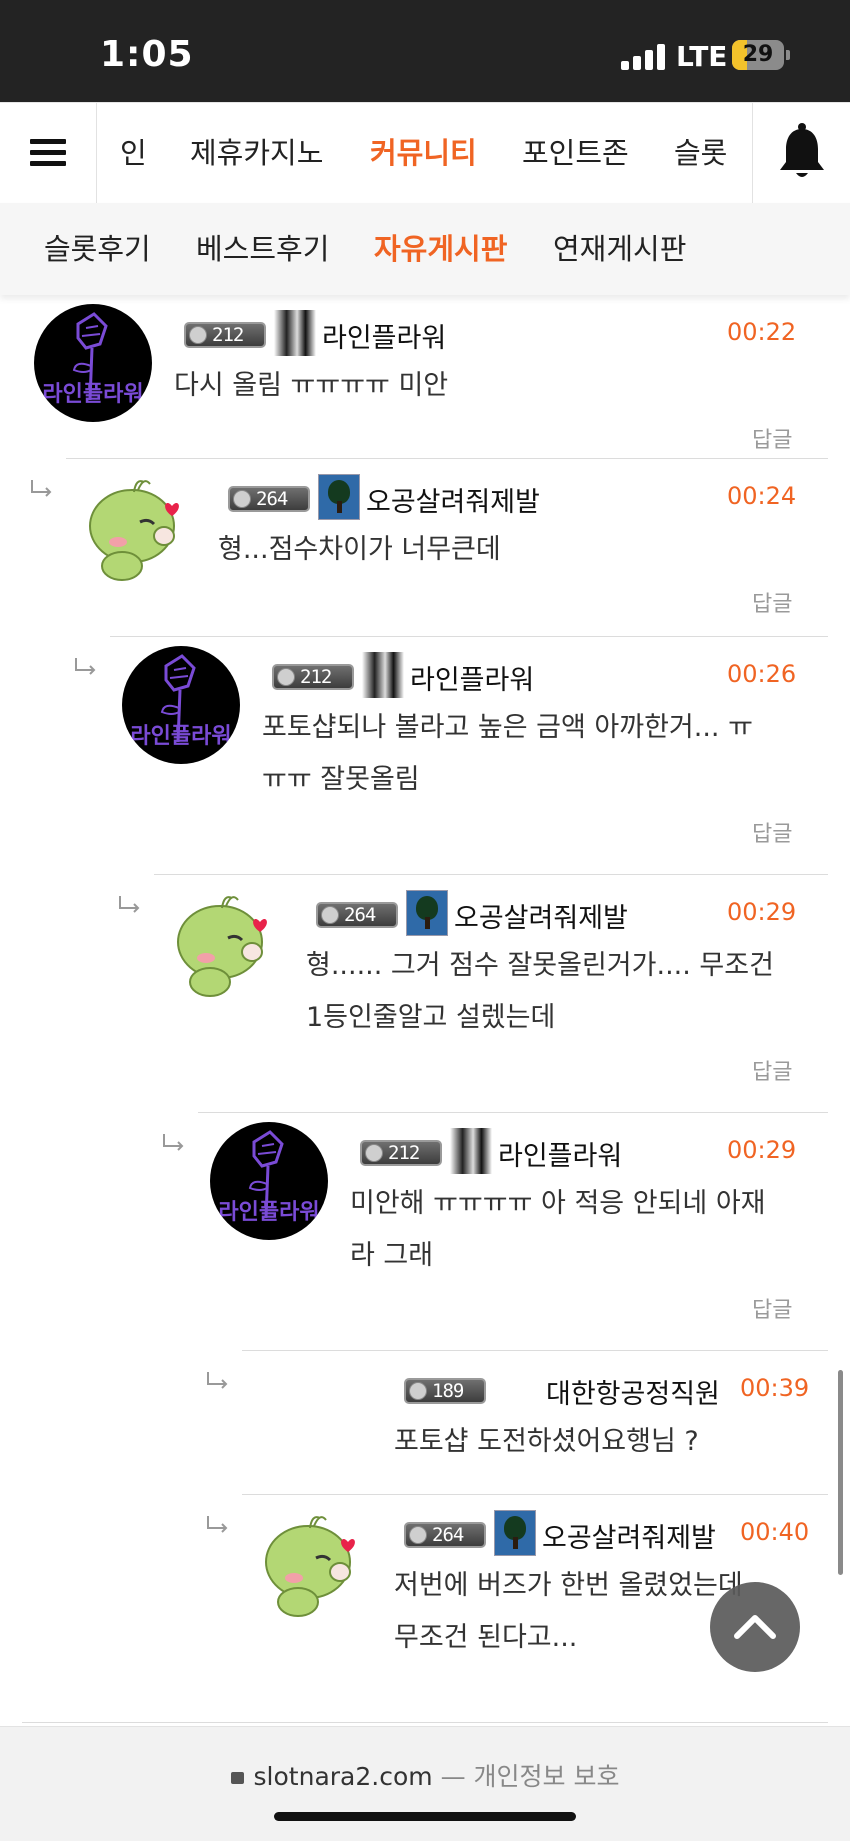  Describe the element at coordinates (762, 496) in the screenshot. I see `timestamp: 00:24` at that location.